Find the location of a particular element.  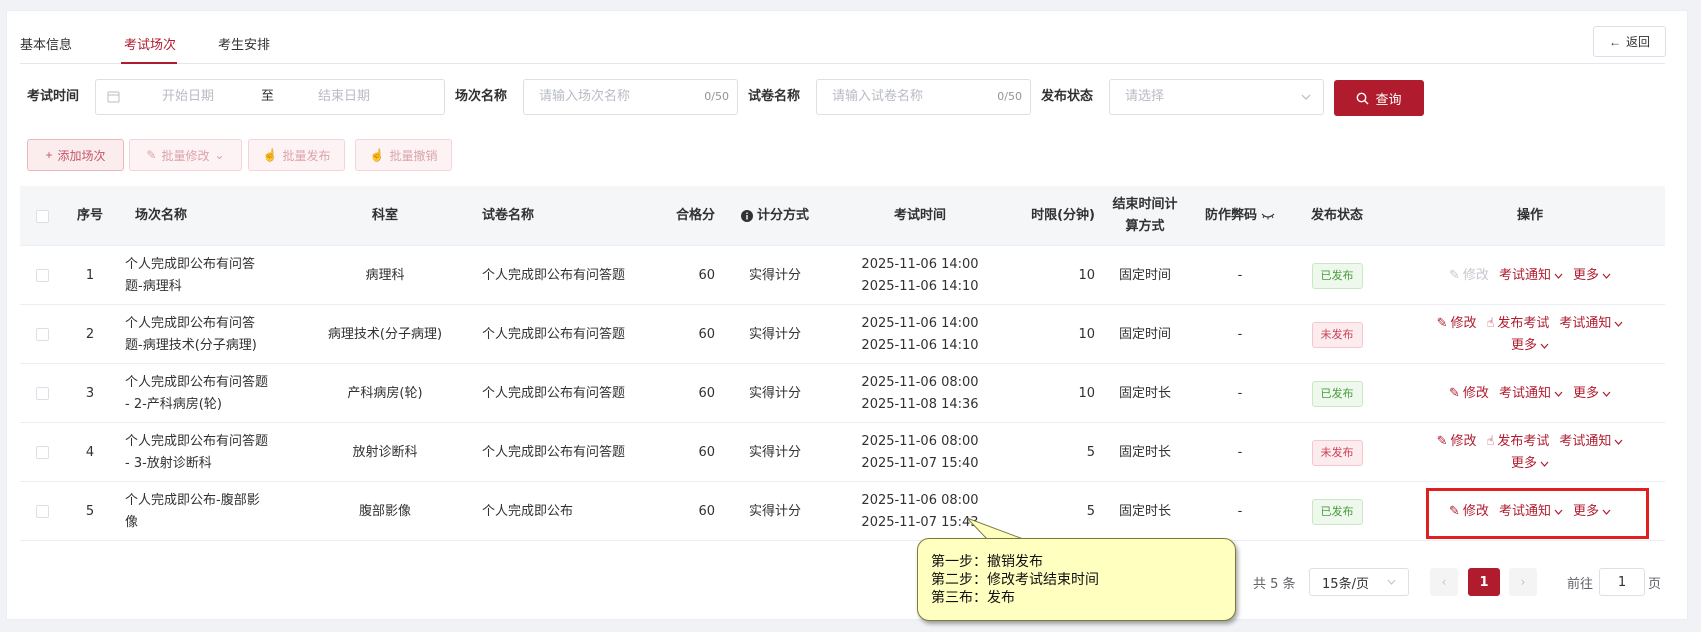

col-publish-status: 发布状态 is located at coordinates (1336, 215).